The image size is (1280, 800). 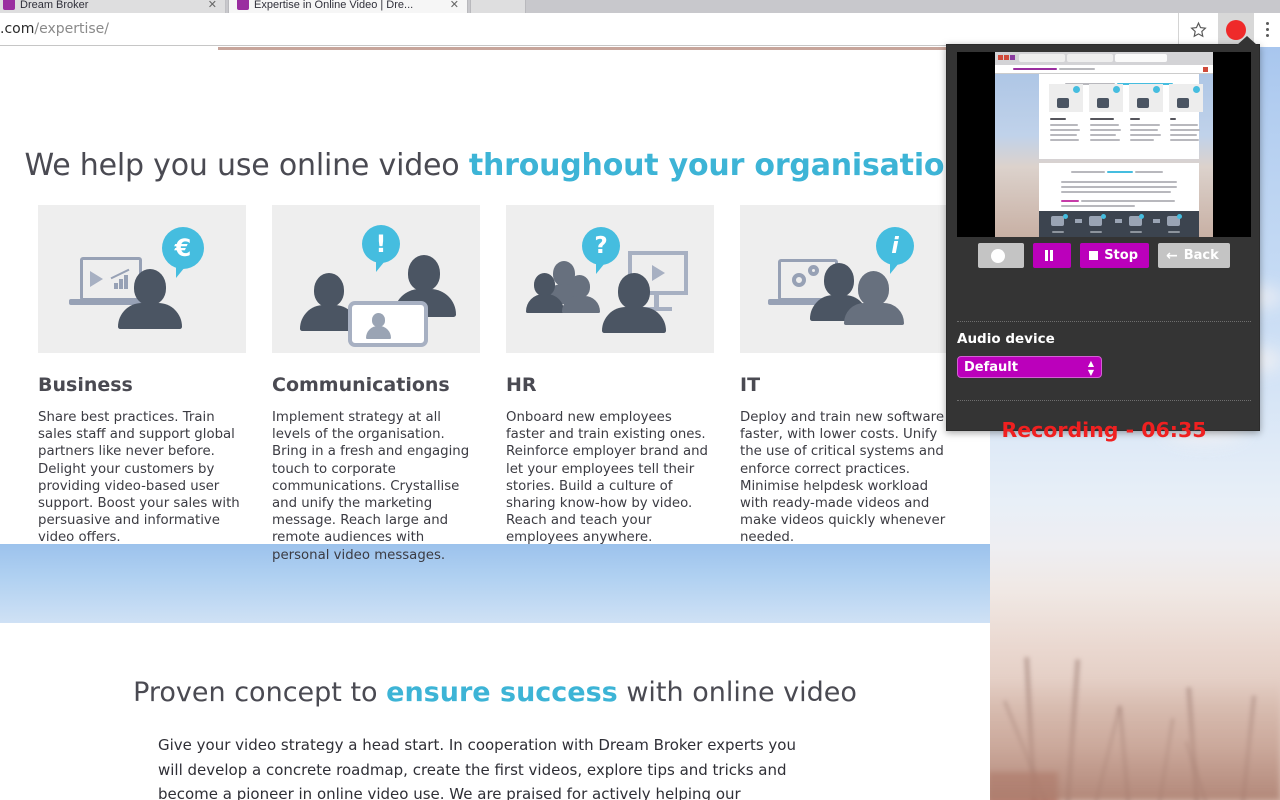 I want to click on section-divider-band, so click(x=495, y=583).